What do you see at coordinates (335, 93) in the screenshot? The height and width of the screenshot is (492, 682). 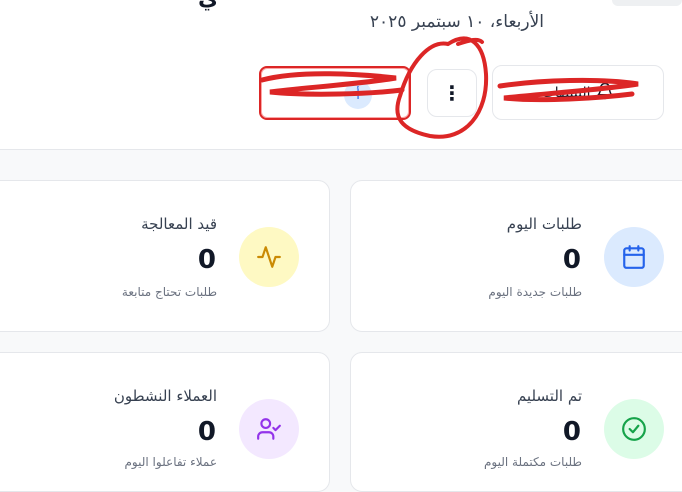 I see `user-menu-button: أ ⌄` at bounding box center [335, 93].